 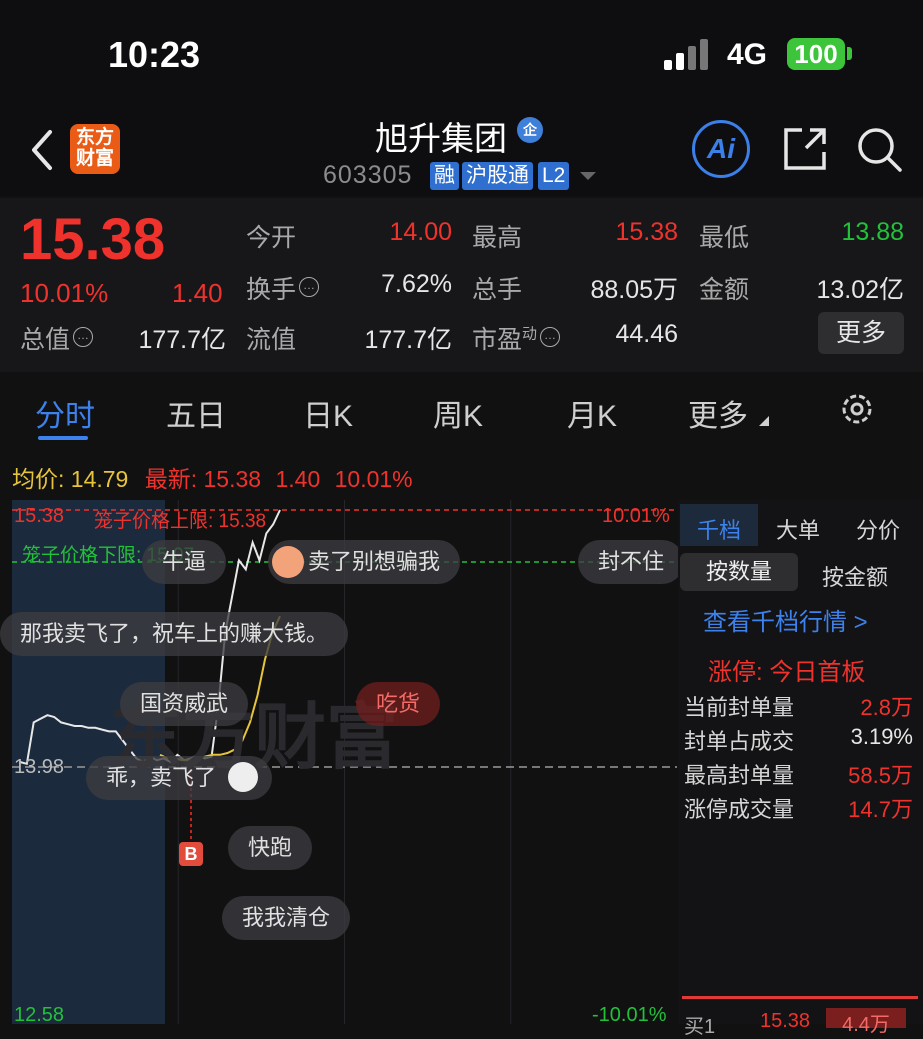 I want to click on logo-line2: 财富, so click(x=94, y=158).